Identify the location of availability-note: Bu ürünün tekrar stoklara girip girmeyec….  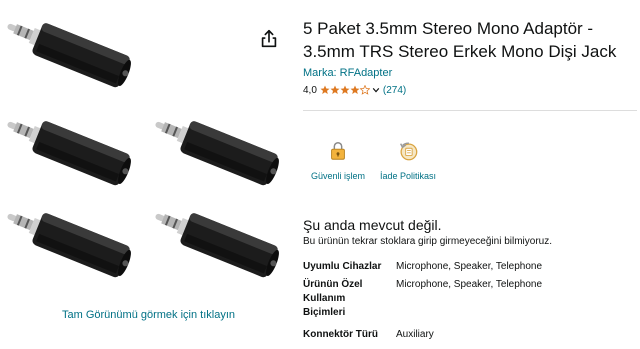
(427, 241).